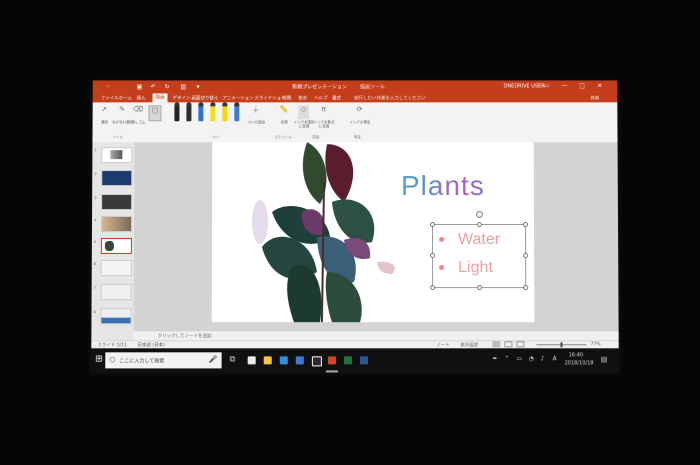 The image size is (700, 465). Describe the element at coordinates (122, 112) in the screenshot. I see `lasso-icon: ✎` at that location.